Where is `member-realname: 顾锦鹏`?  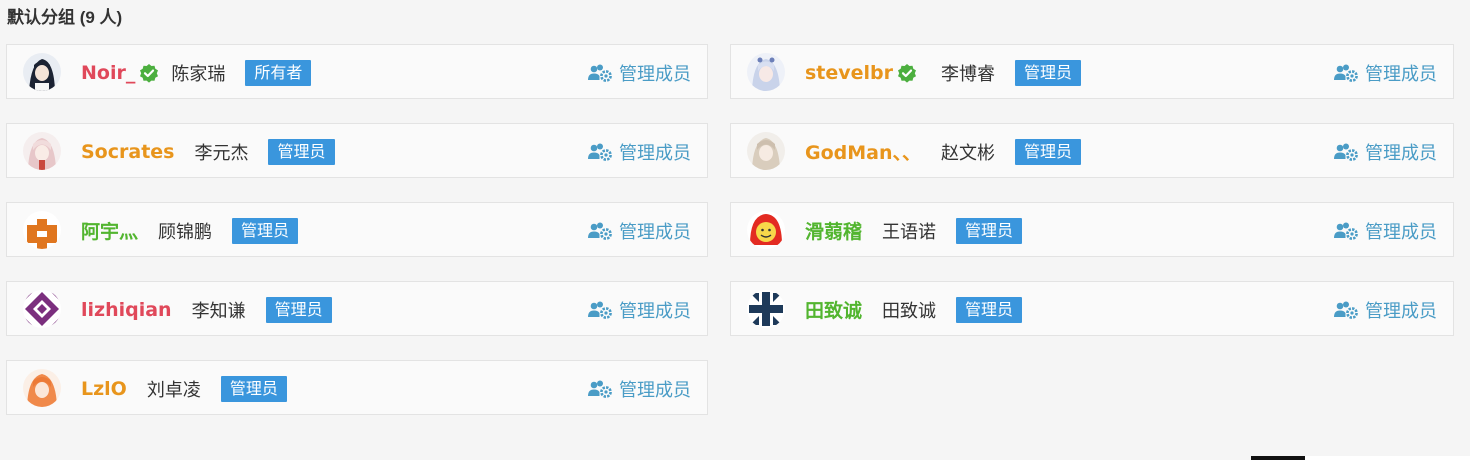
member-realname: 顾锦鹏 is located at coordinates (185, 232).